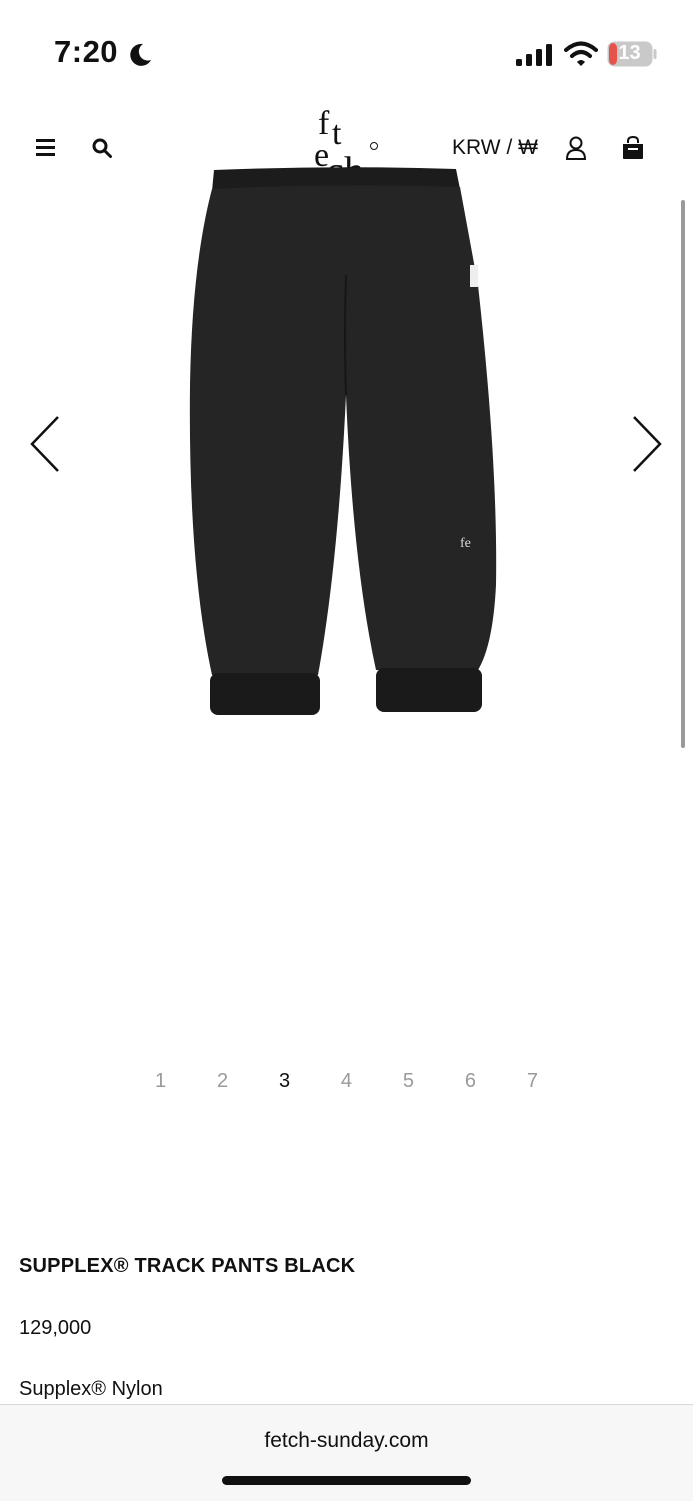  Describe the element at coordinates (495, 148) in the screenshot. I see `currency-selector: KRW / ₩` at that location.